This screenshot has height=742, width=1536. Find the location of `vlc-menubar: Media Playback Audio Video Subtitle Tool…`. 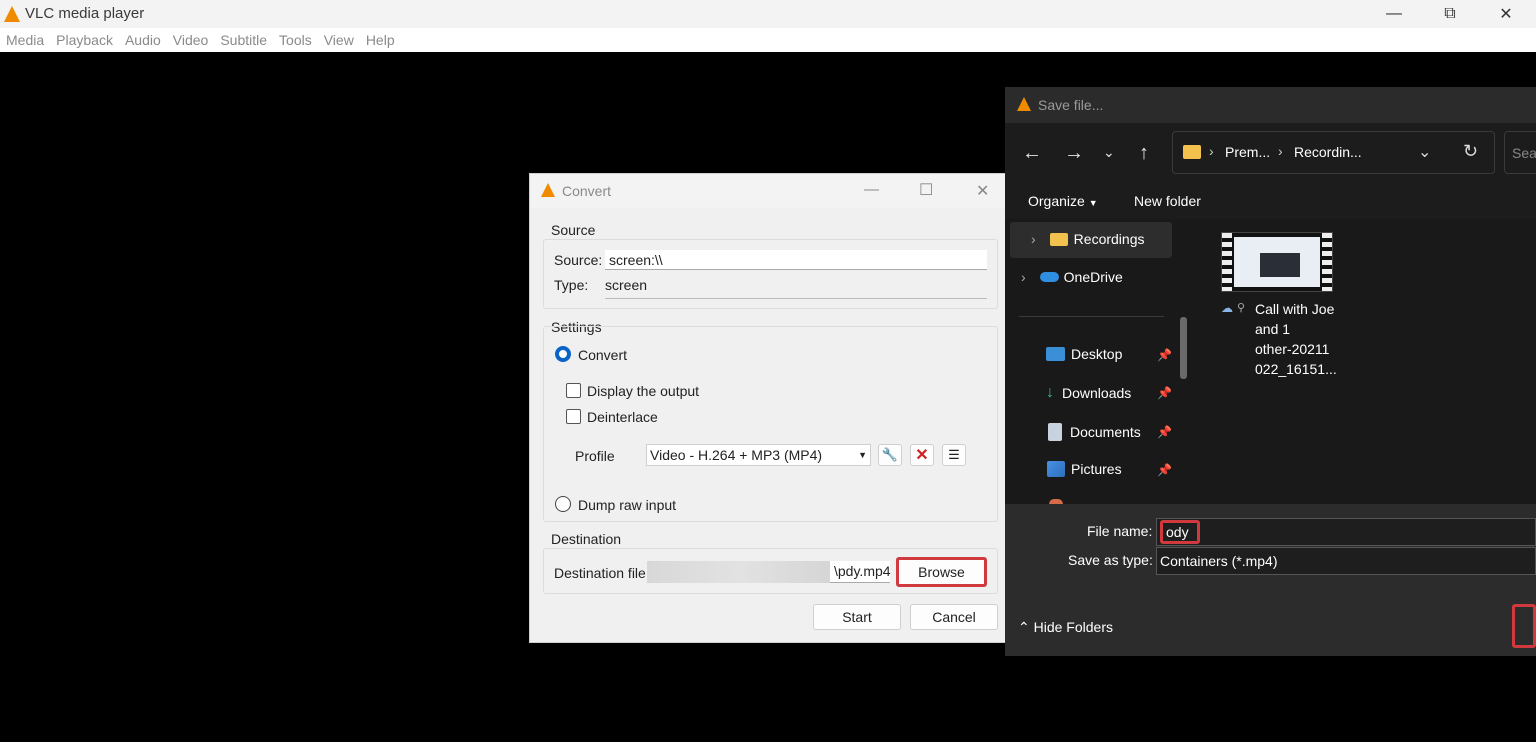

vlc-menubar: Media Playback Audio Video Subtitle Tool… is located at coordinates (768, 40).